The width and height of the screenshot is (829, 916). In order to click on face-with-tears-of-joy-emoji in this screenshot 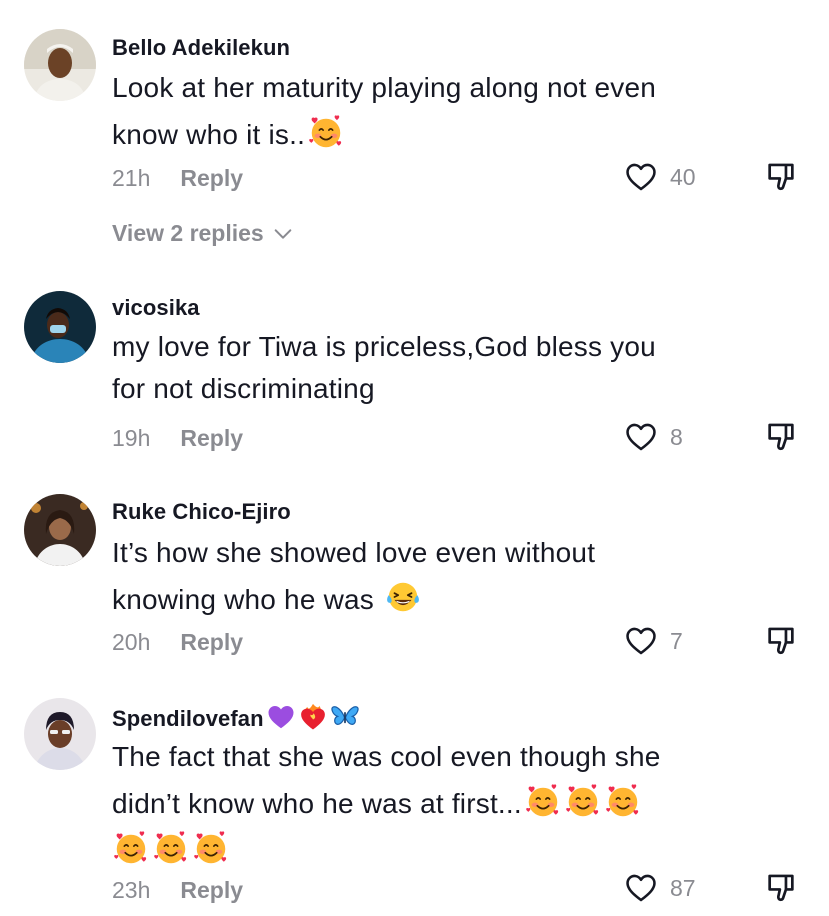, I will do `click(403, 597)`.